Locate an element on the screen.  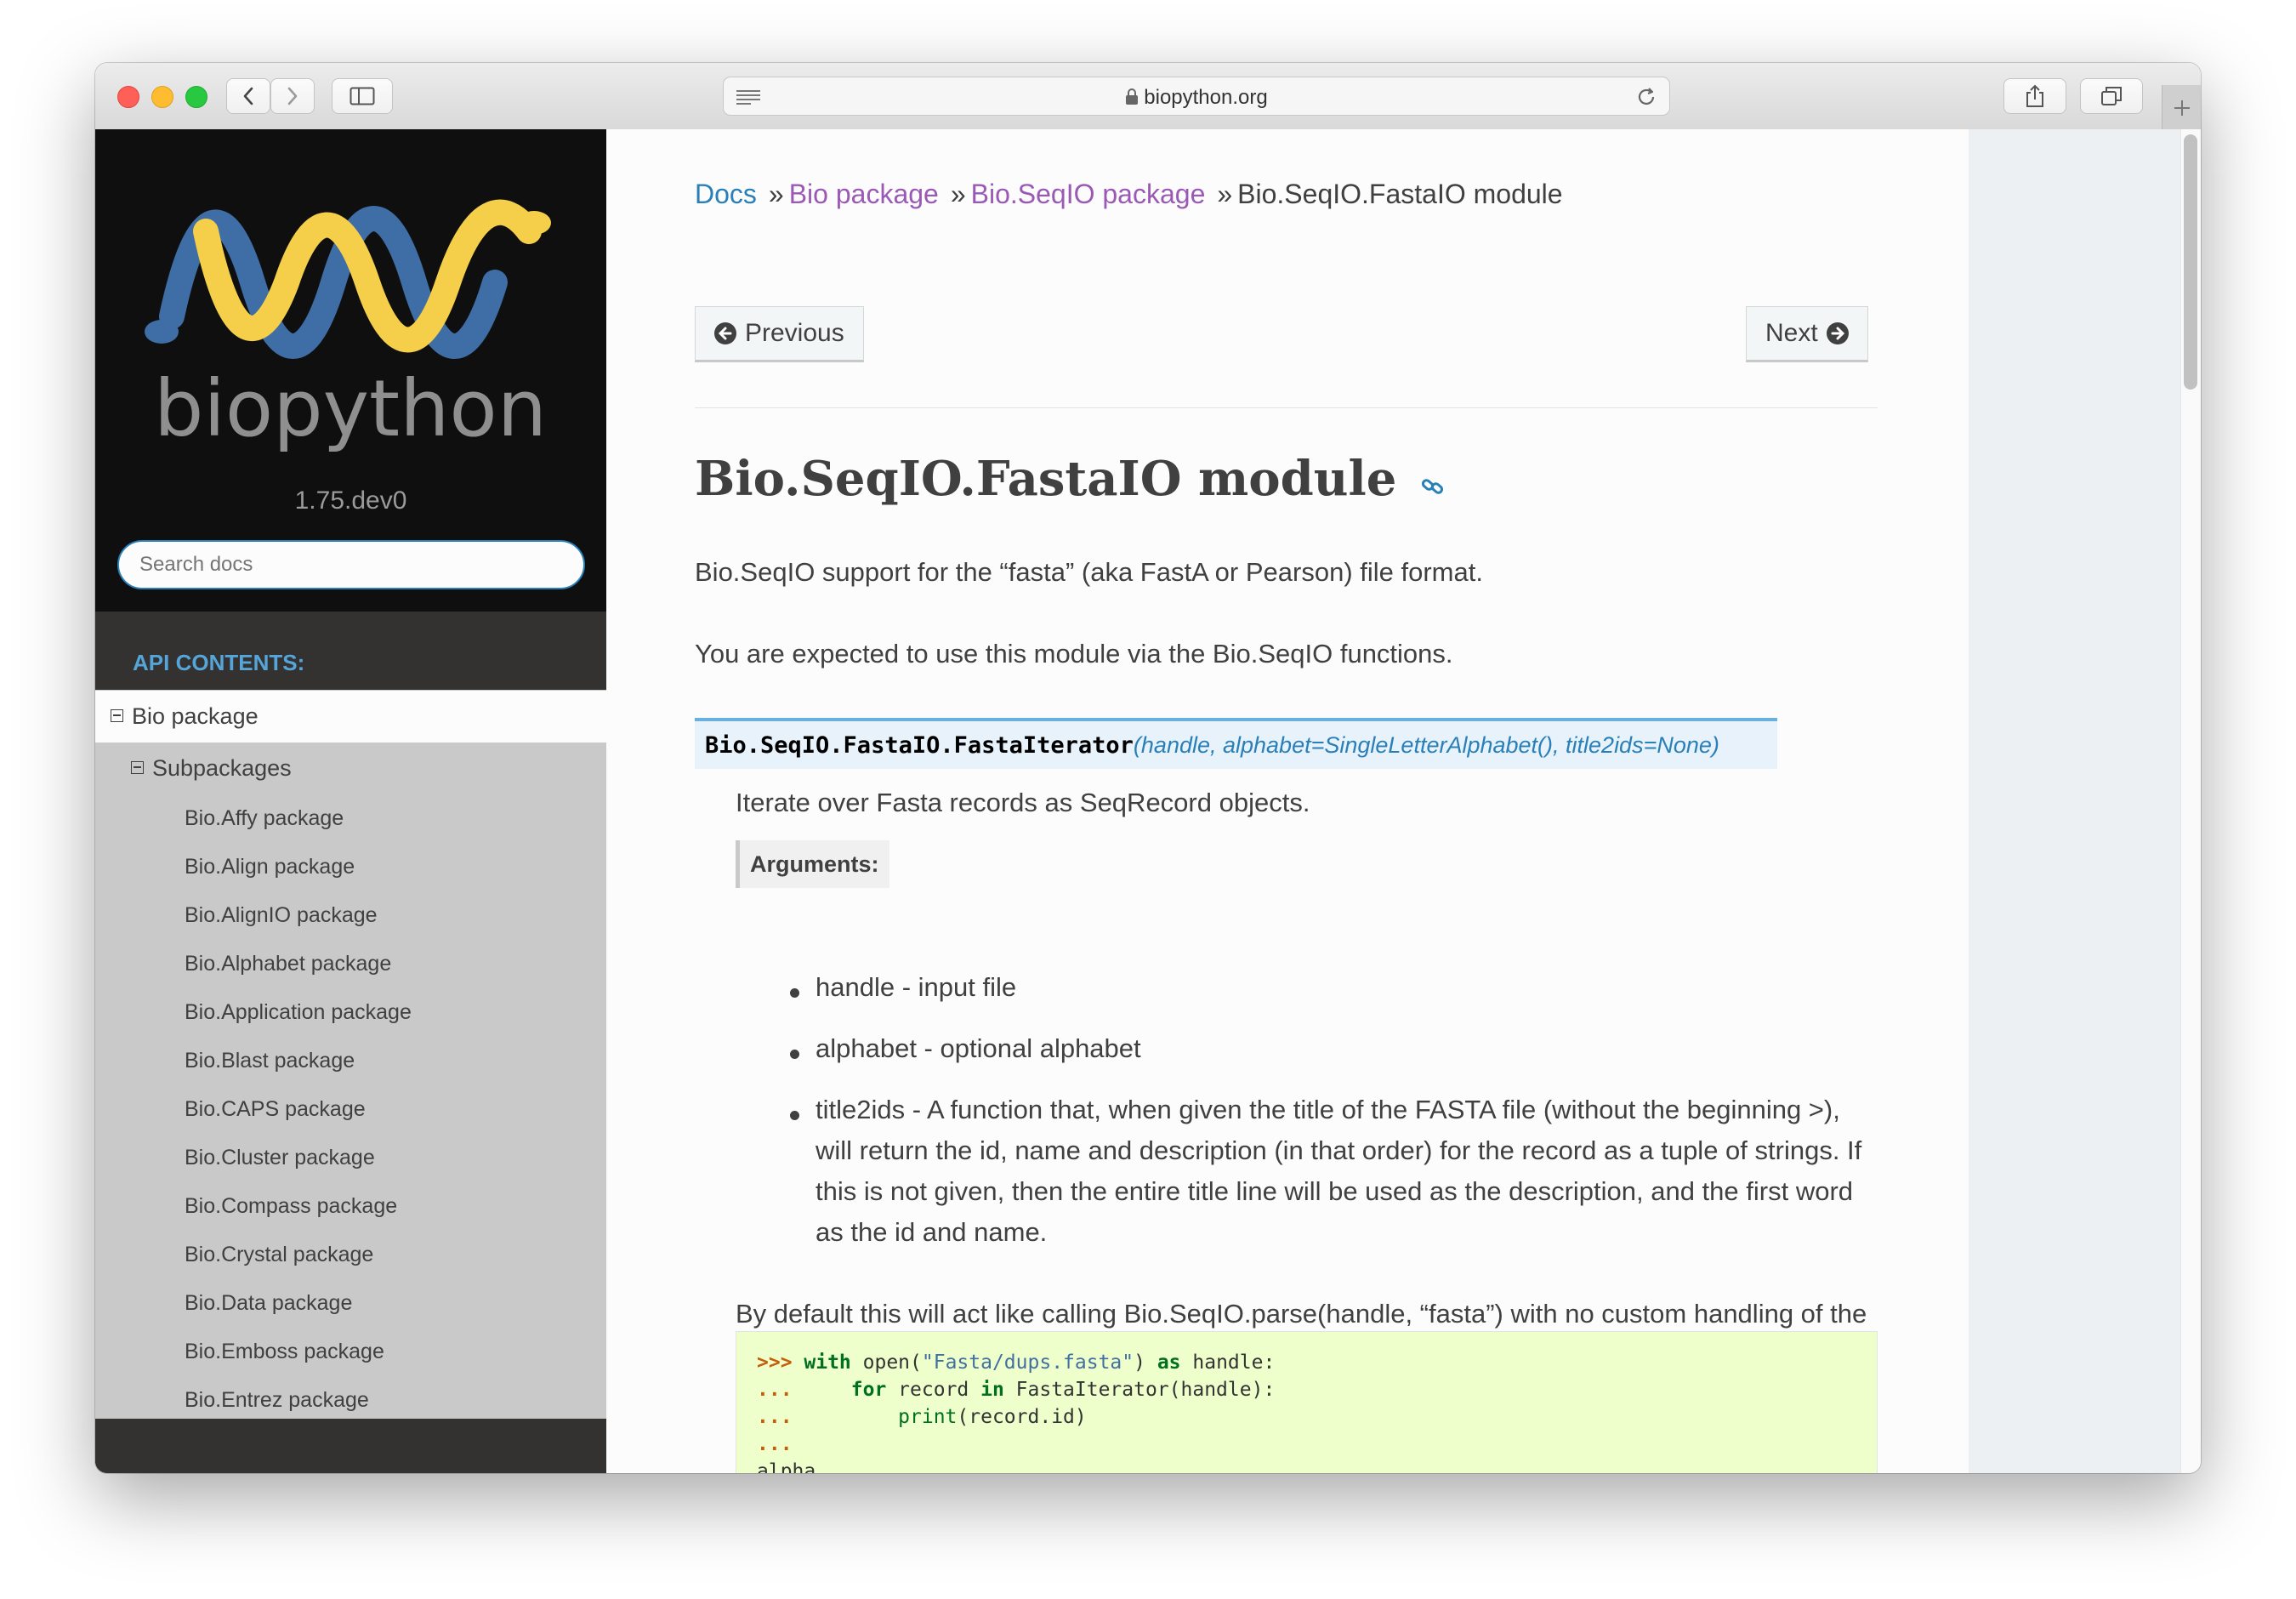
api-contents-caption: API CONTENTS: is located at coordinates (219, 662).